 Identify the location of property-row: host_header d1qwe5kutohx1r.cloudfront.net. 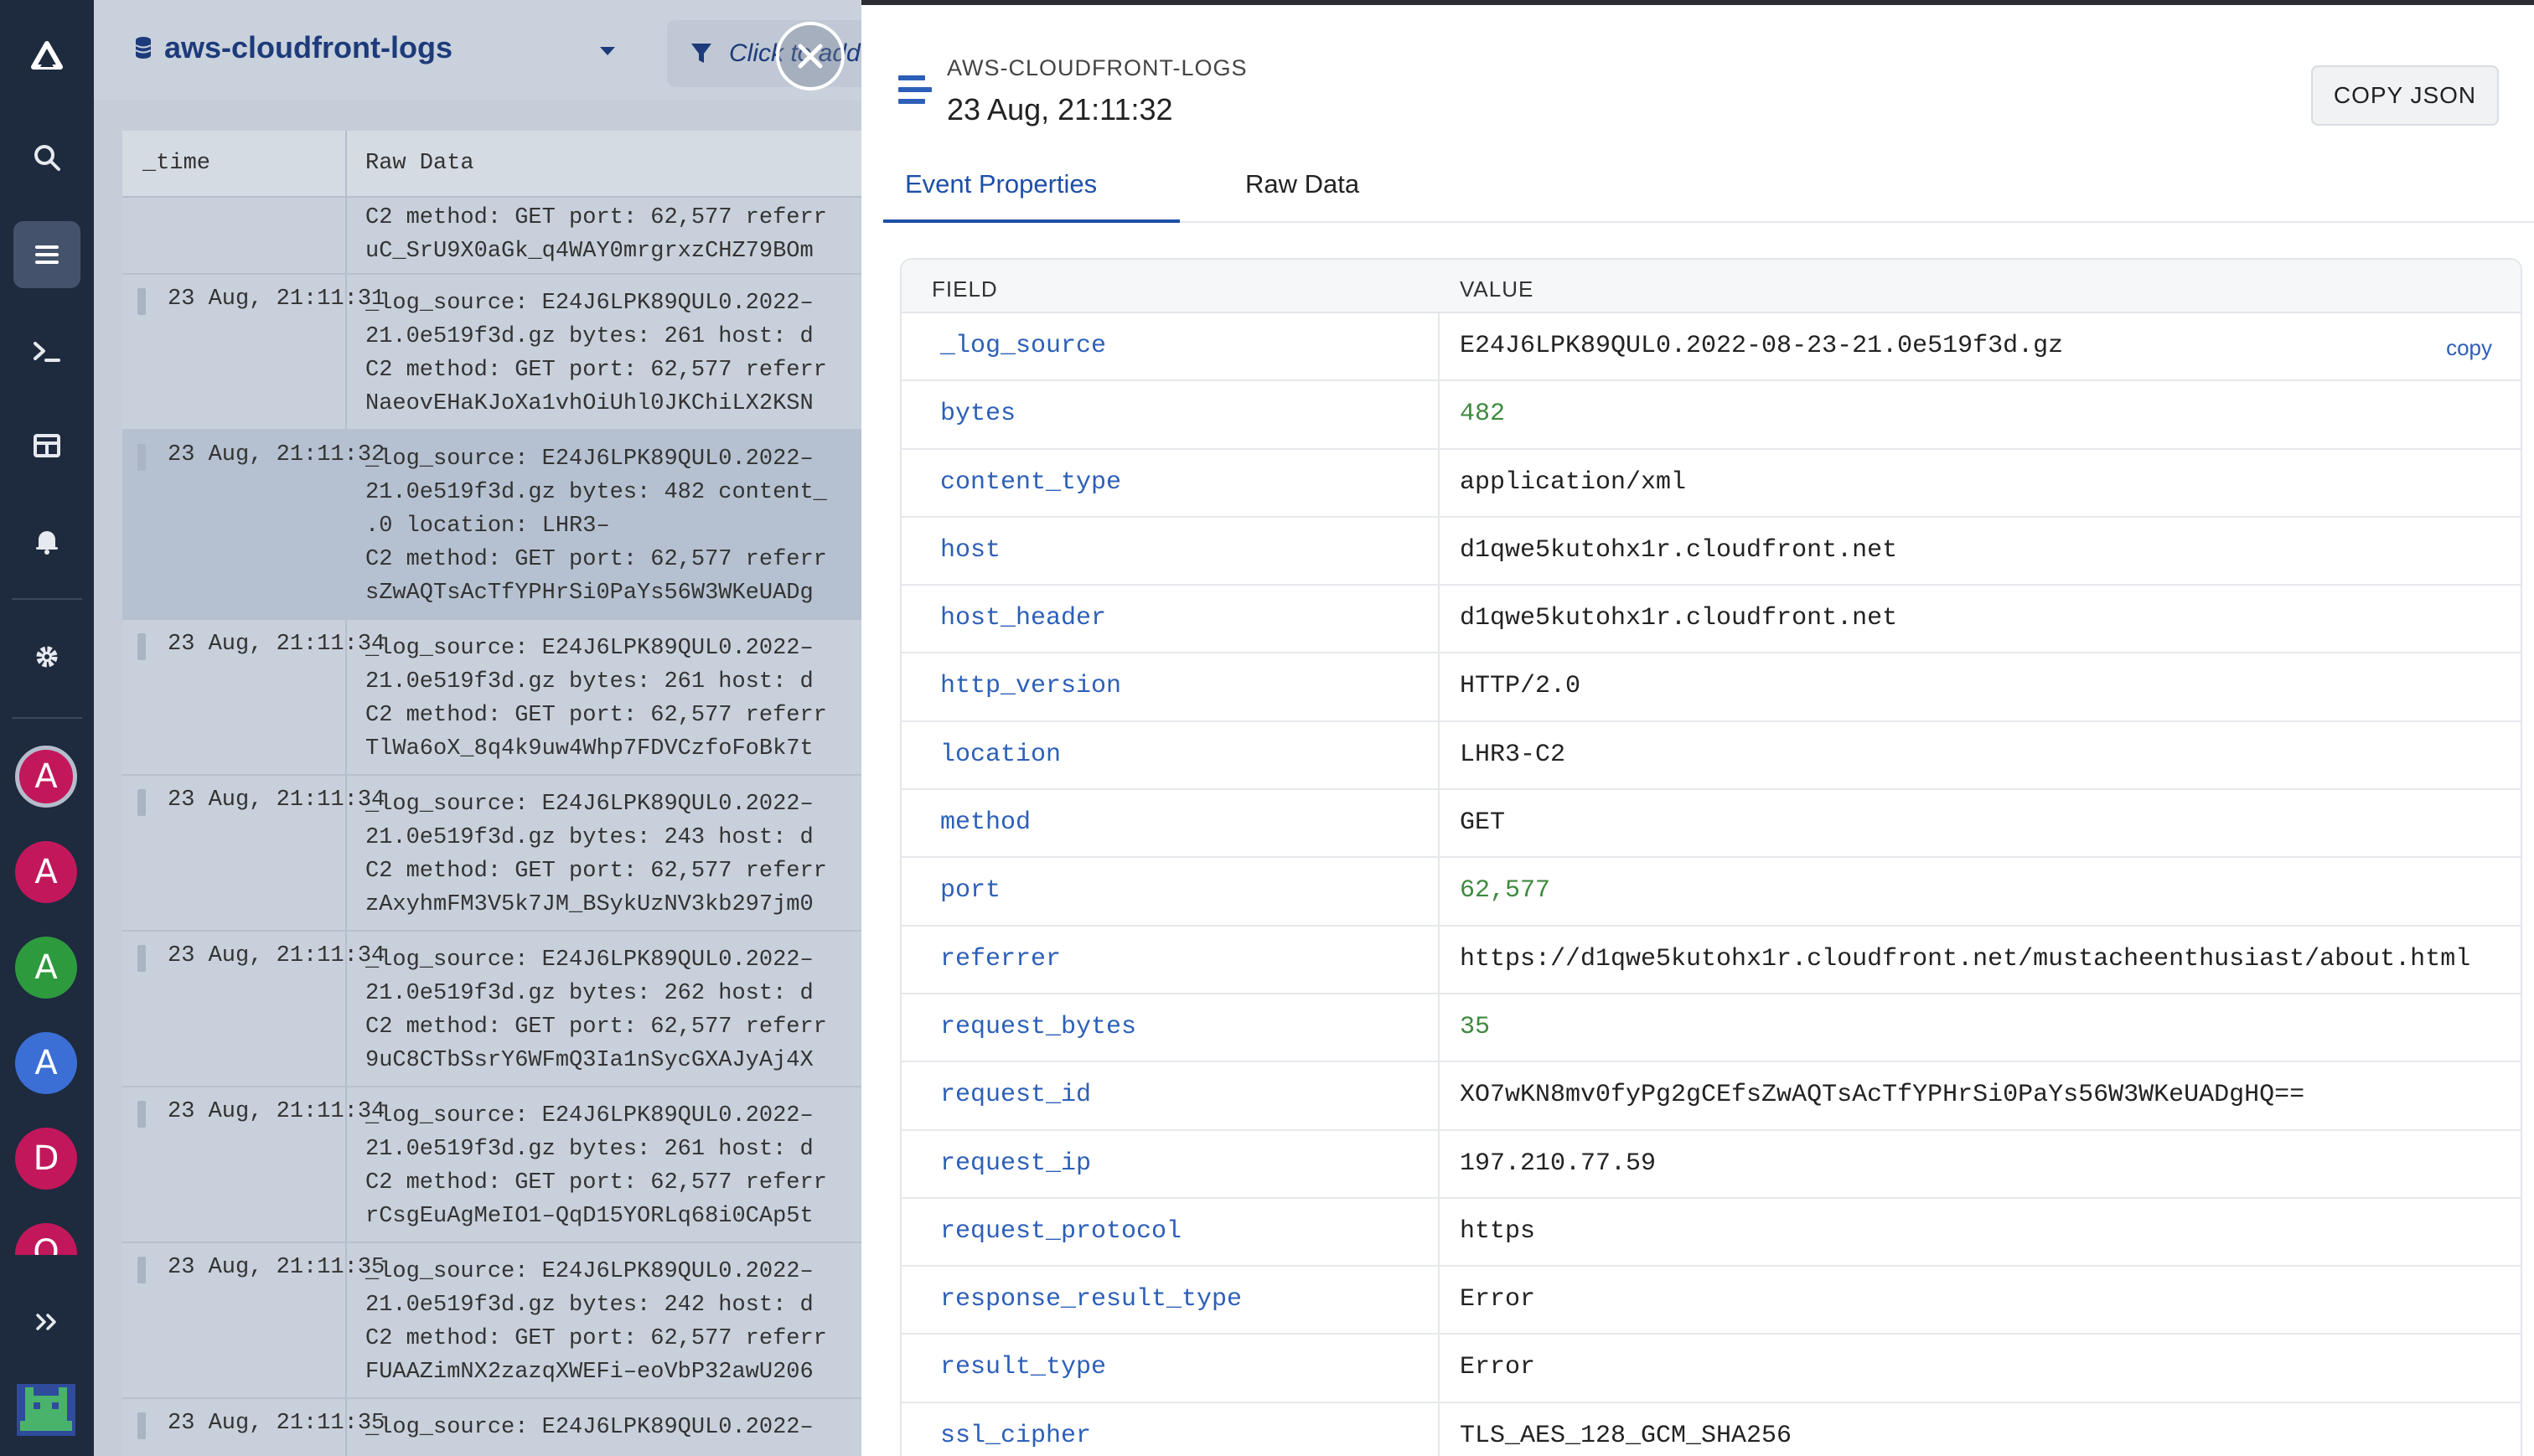
(1711, 620).